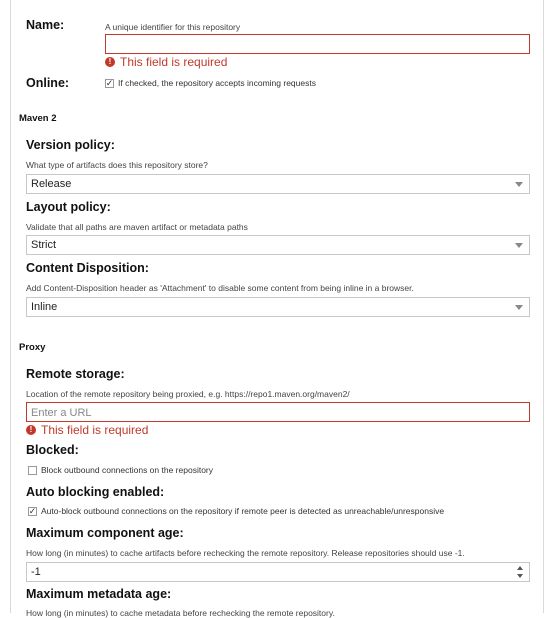  What do you see at coordinates (32, 347) in the screenshot?
I see `proxy-section-title: Proxy` at bounding box center [32, 347].